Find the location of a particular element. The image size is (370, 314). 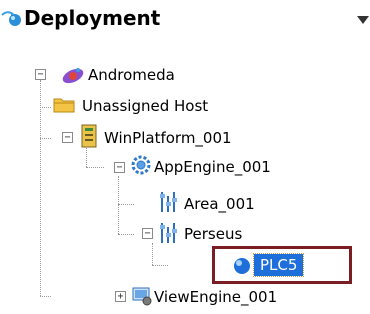

expander-appengine: − is located at coordinates (119, 167).